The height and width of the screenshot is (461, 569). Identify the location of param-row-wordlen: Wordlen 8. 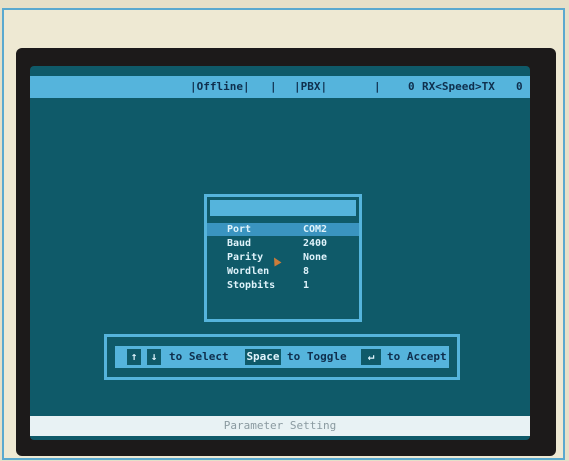
(283, 271).